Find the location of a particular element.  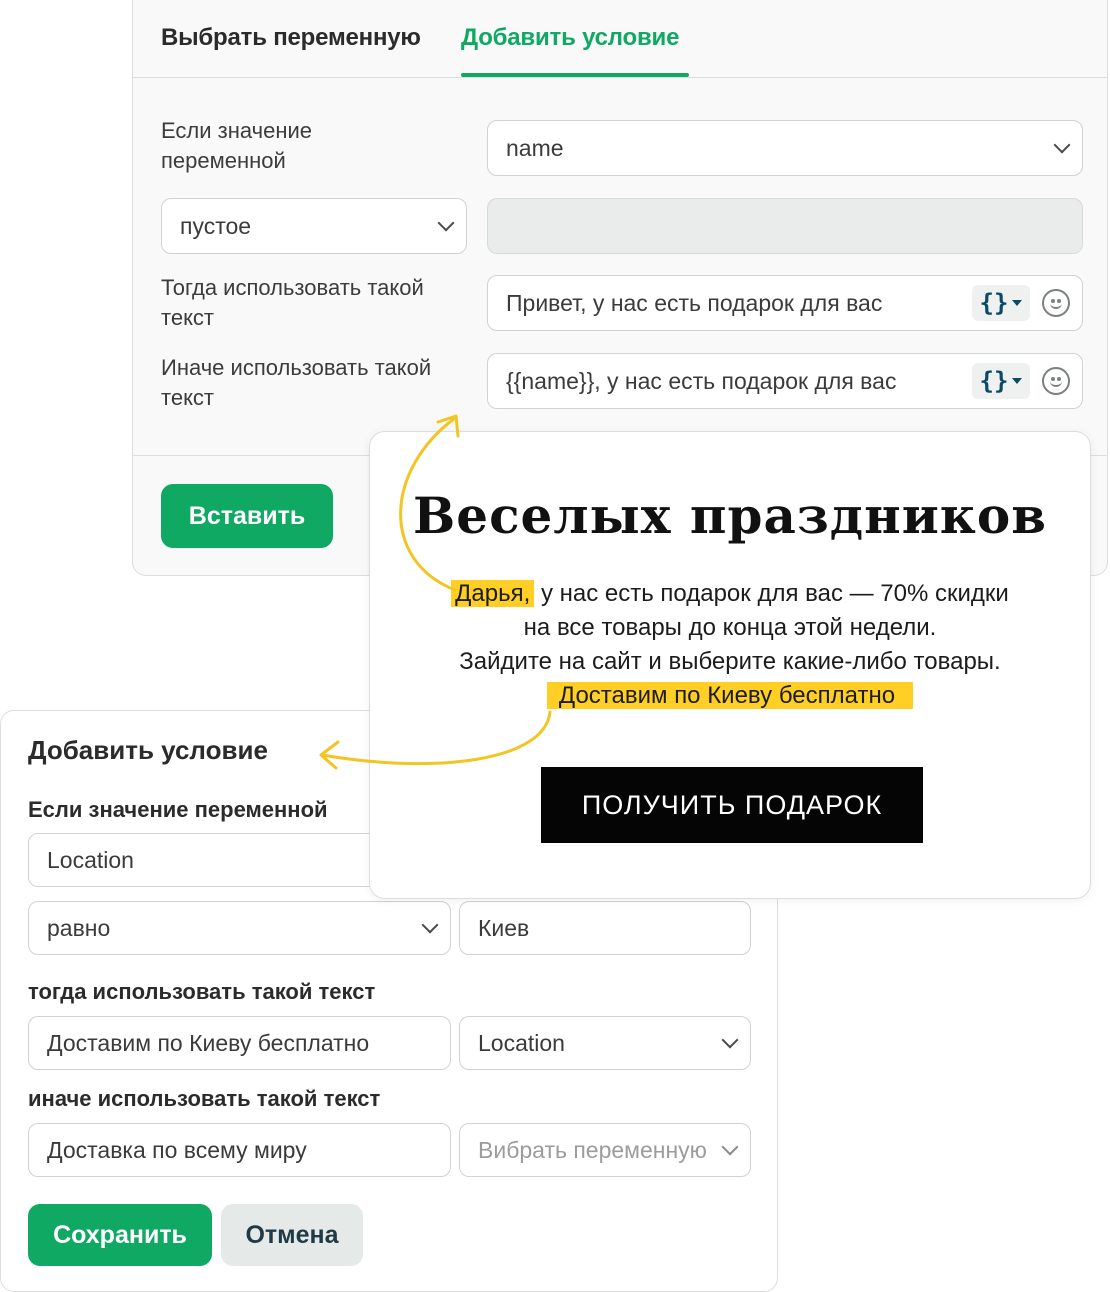

then-variable-select: Location is located at coordinates (605, 1043).